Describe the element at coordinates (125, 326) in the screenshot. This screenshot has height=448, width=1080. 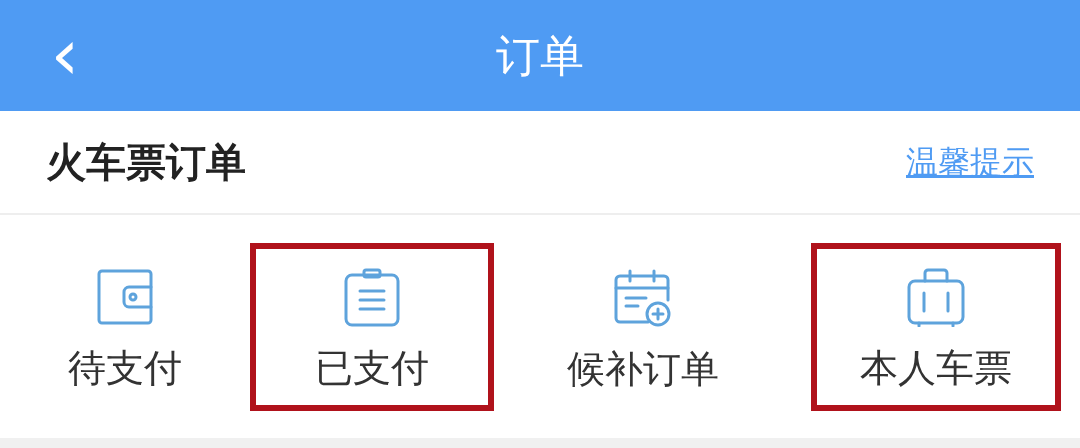
I see `order-category-button: 待支付` at that location.